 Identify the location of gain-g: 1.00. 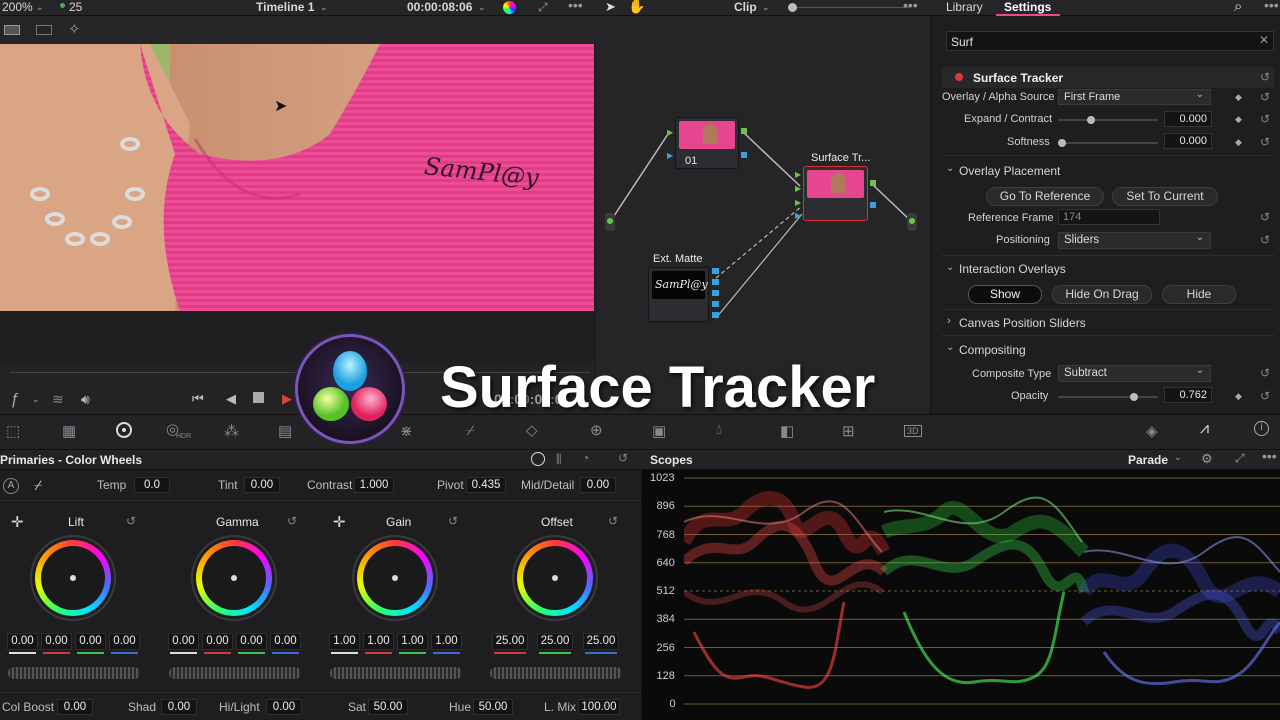
(412, 641).